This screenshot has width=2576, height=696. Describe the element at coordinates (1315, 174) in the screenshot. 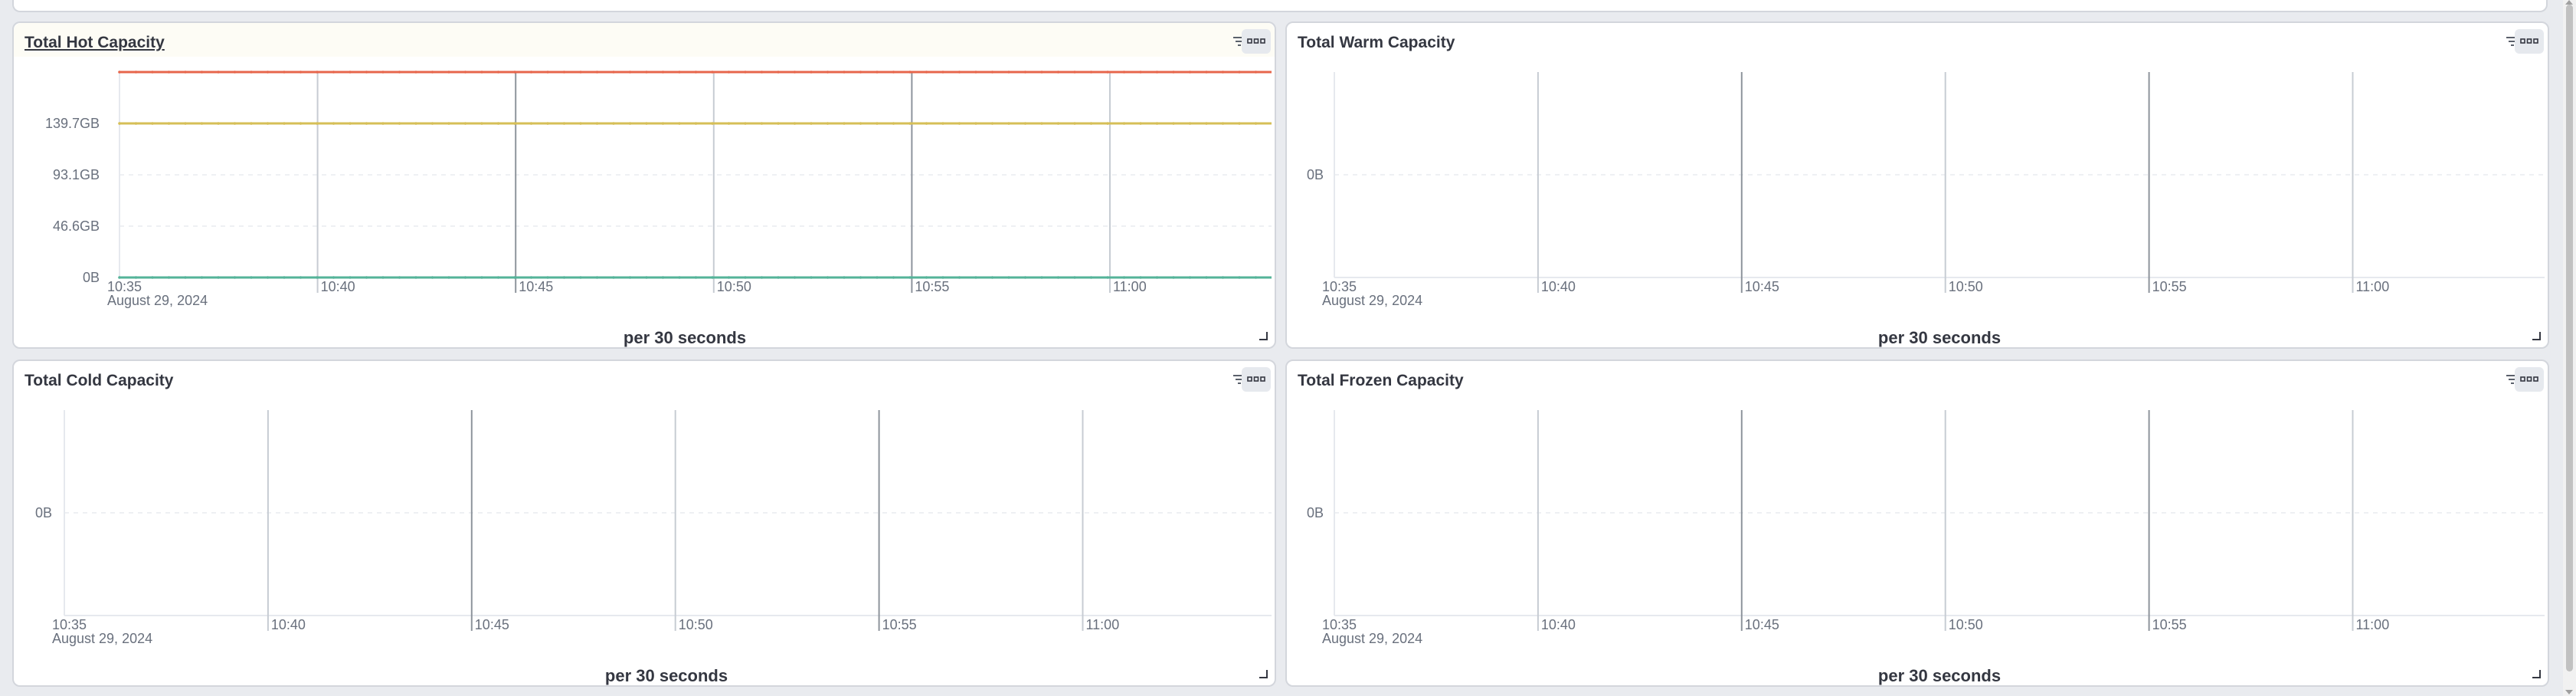

I see `y-tick-label: 0B` at that location.